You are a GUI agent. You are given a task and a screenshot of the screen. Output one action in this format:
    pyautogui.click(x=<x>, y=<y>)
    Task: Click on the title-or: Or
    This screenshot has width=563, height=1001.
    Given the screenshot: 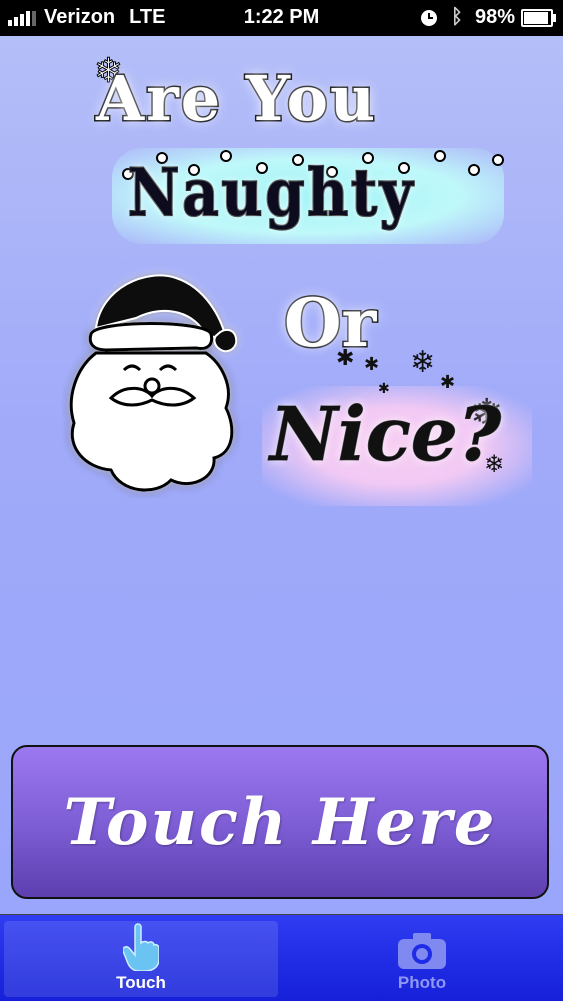 What is the action you would take?
    pyautogui.click(x=329, y=323)
    